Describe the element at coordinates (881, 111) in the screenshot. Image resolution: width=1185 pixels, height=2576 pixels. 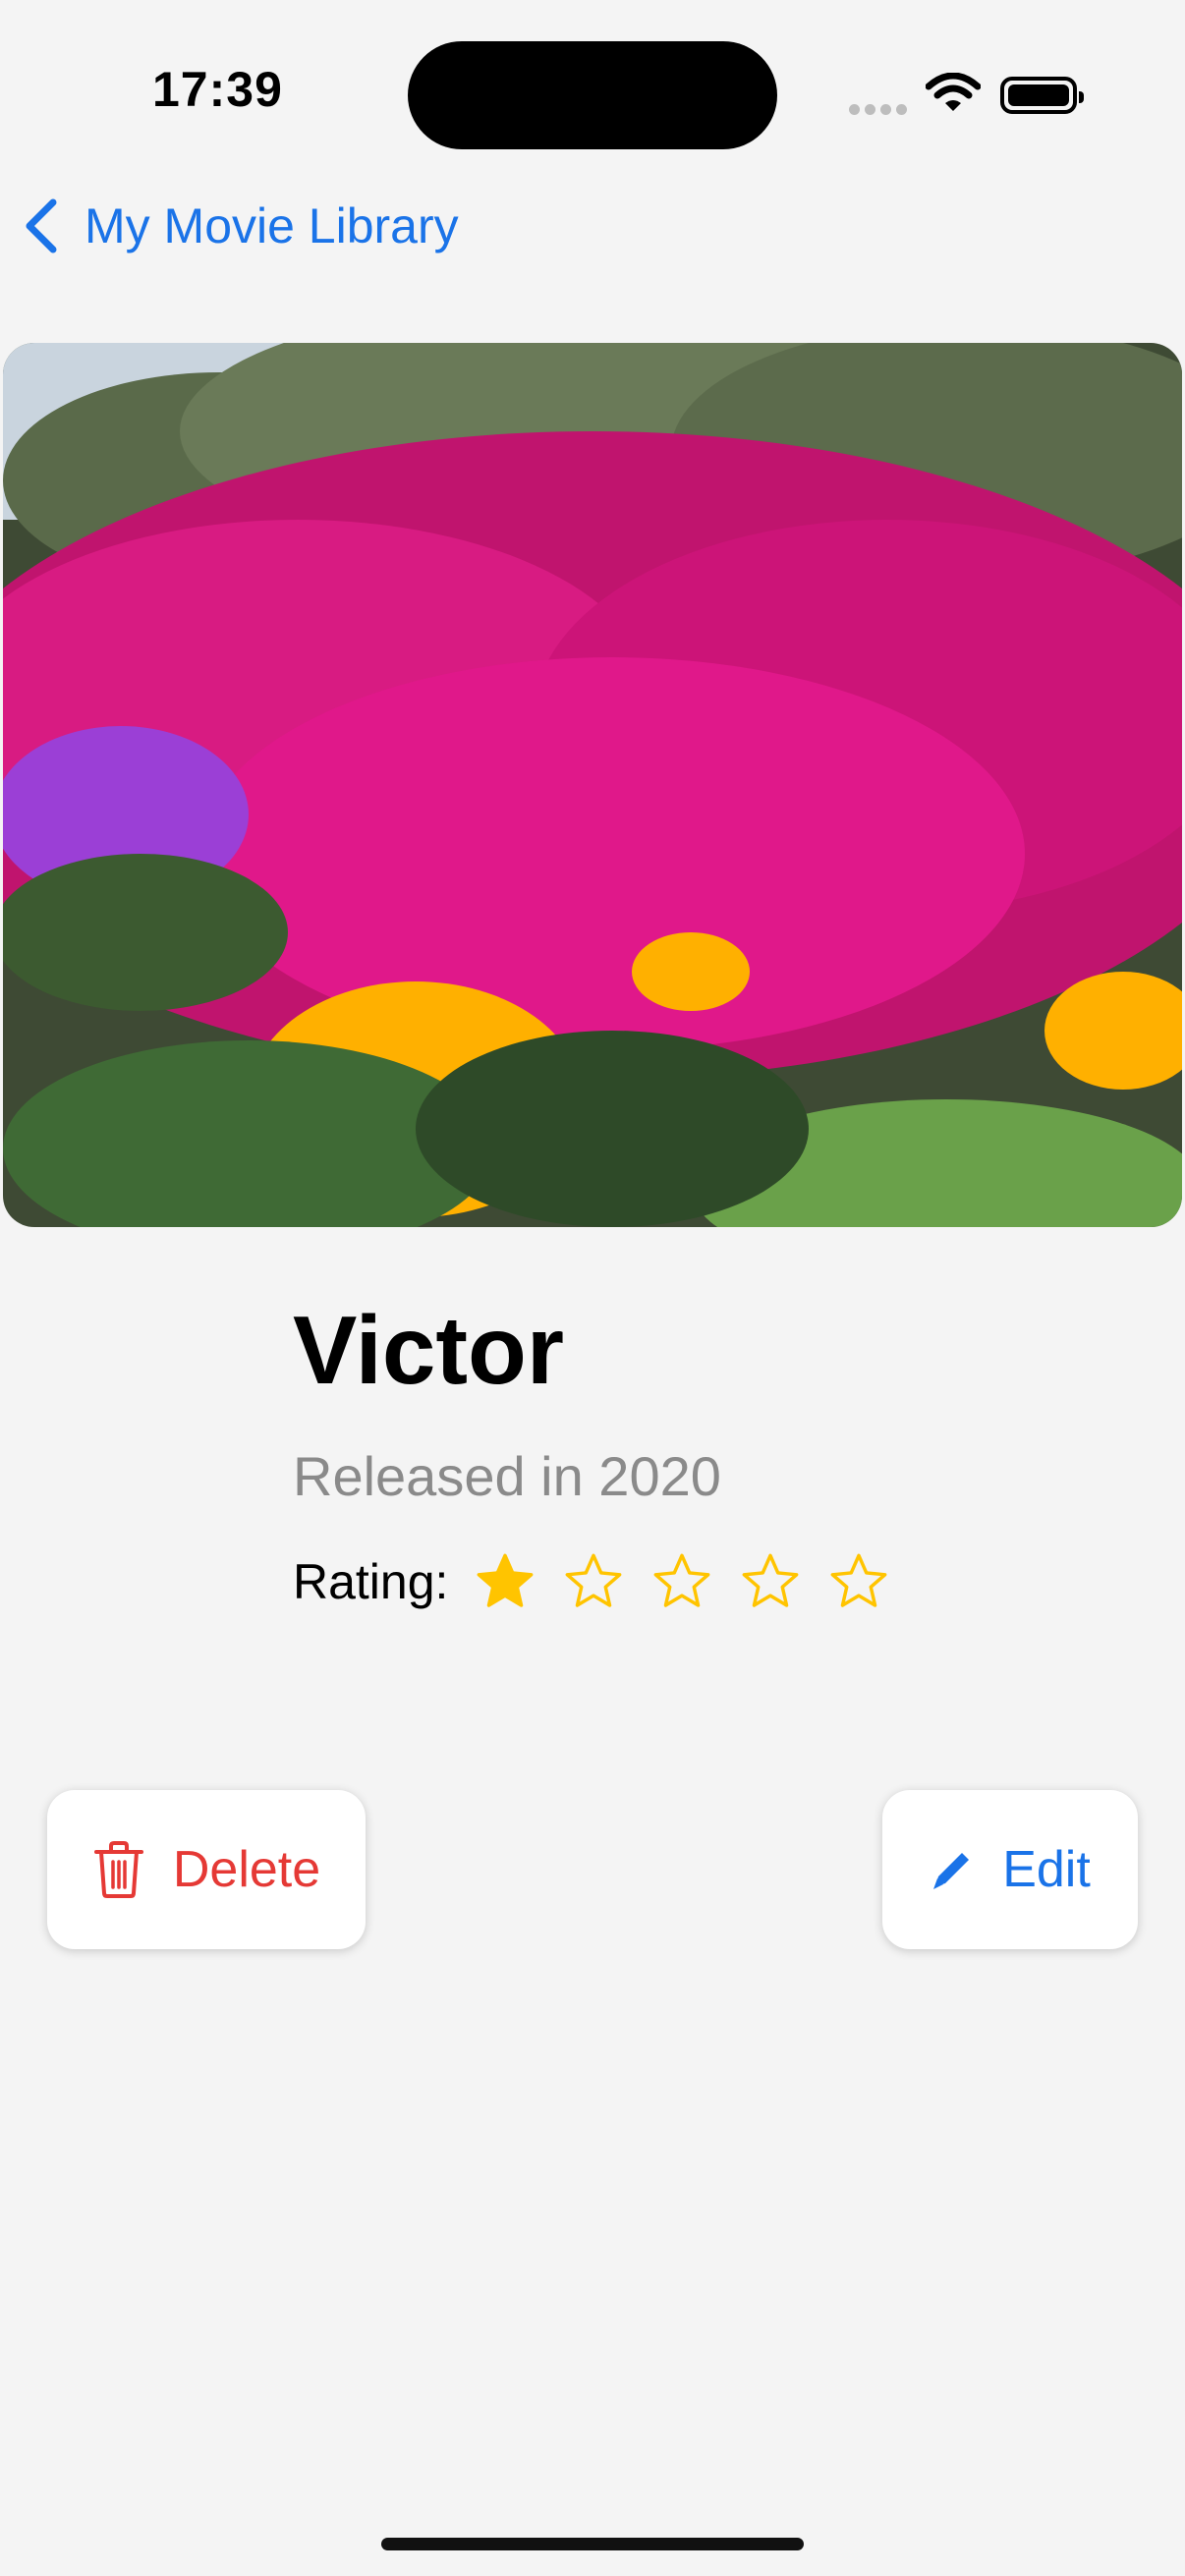
I see `cellular-signal-icon` at that location.